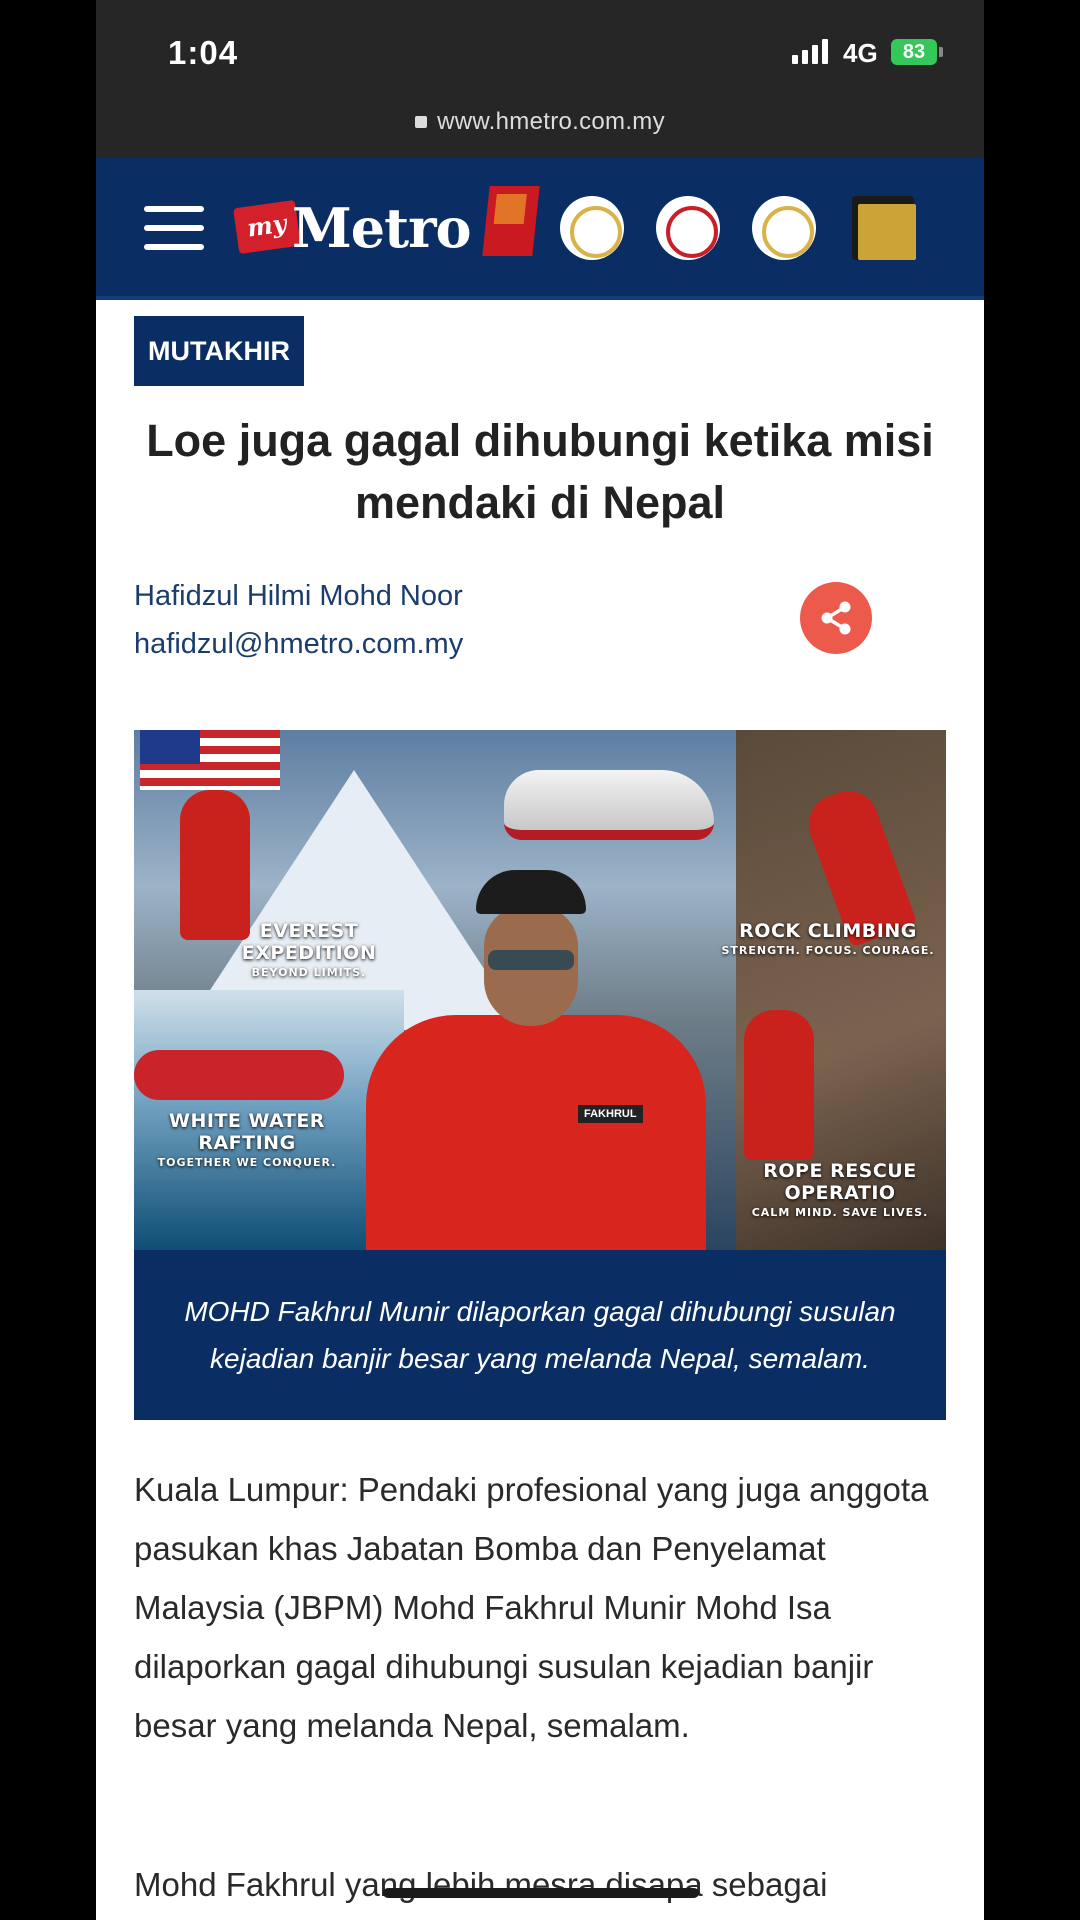 This screenshot has width=1080, height=1920. I want to click on helicopter-shape, so click(609, 805).